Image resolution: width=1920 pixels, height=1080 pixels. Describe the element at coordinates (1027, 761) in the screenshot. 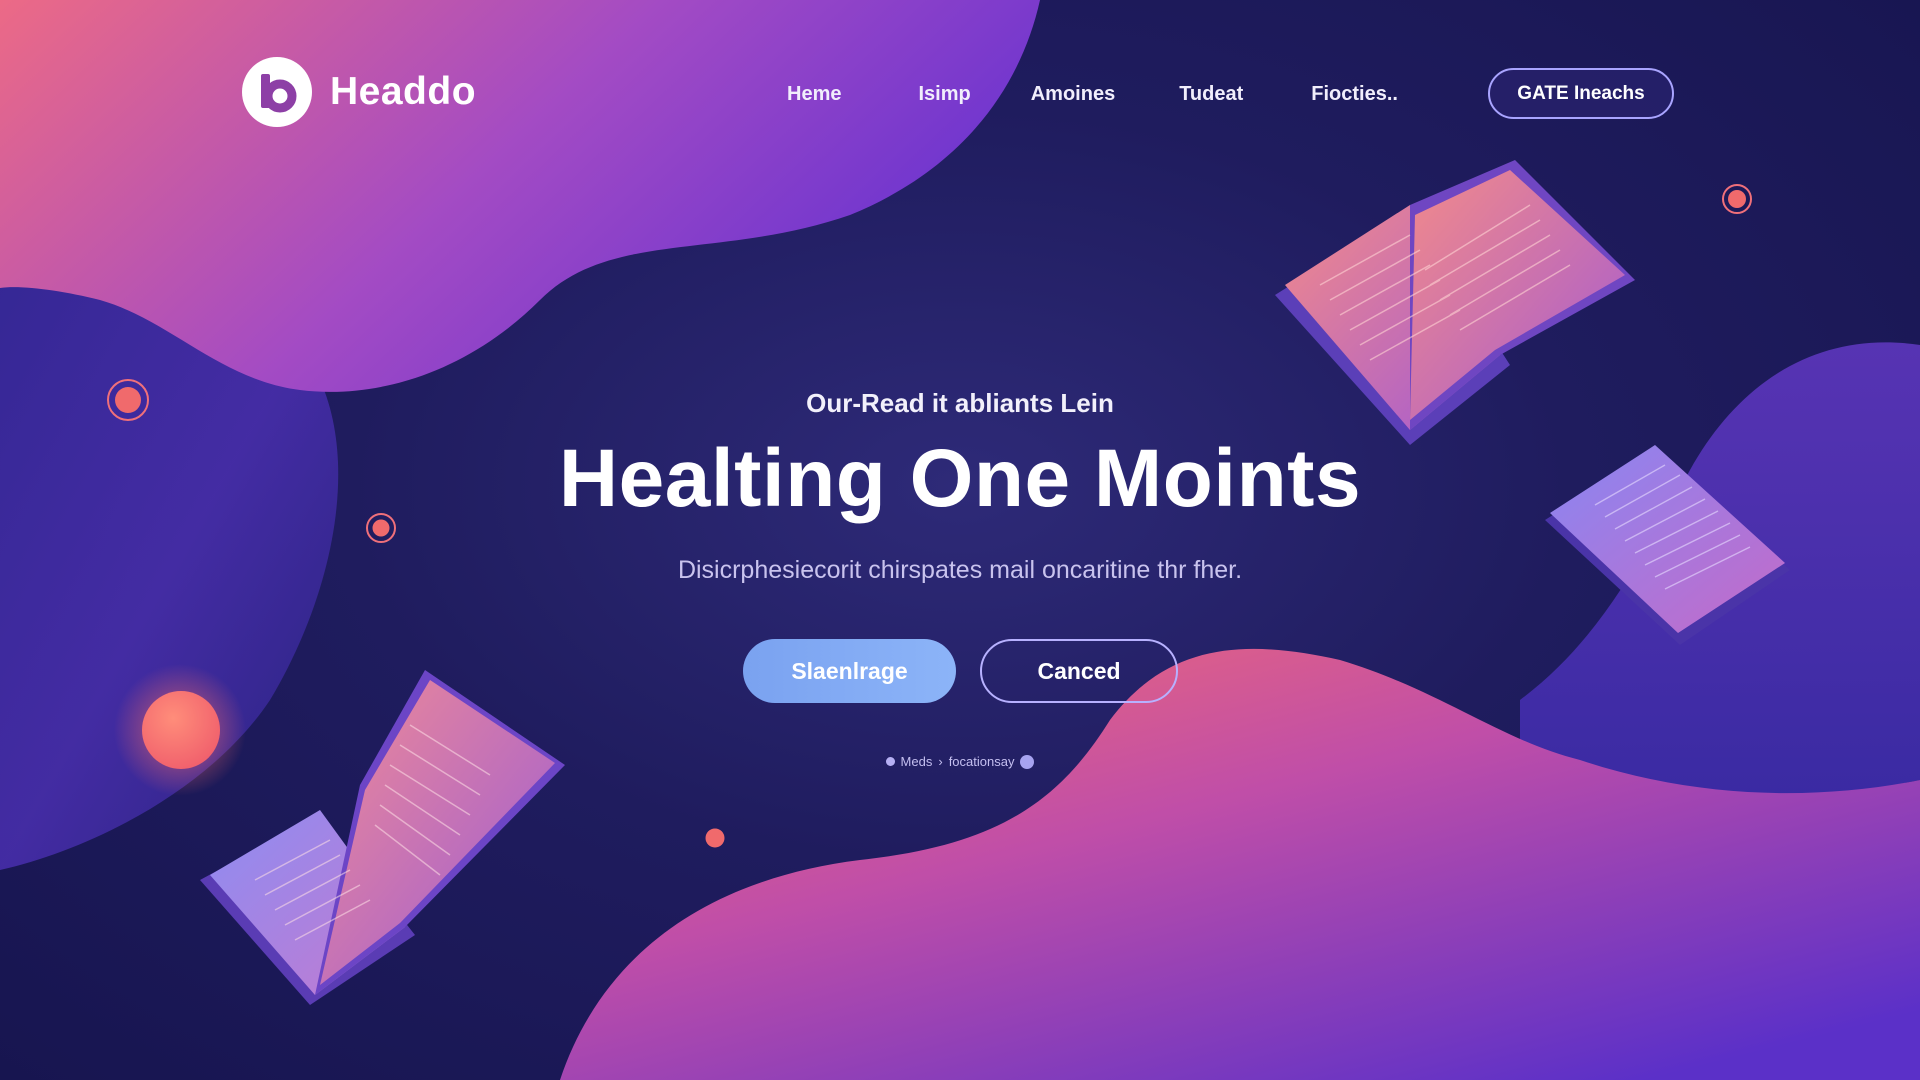

I see `page-indicator-dot-icon` at that location.